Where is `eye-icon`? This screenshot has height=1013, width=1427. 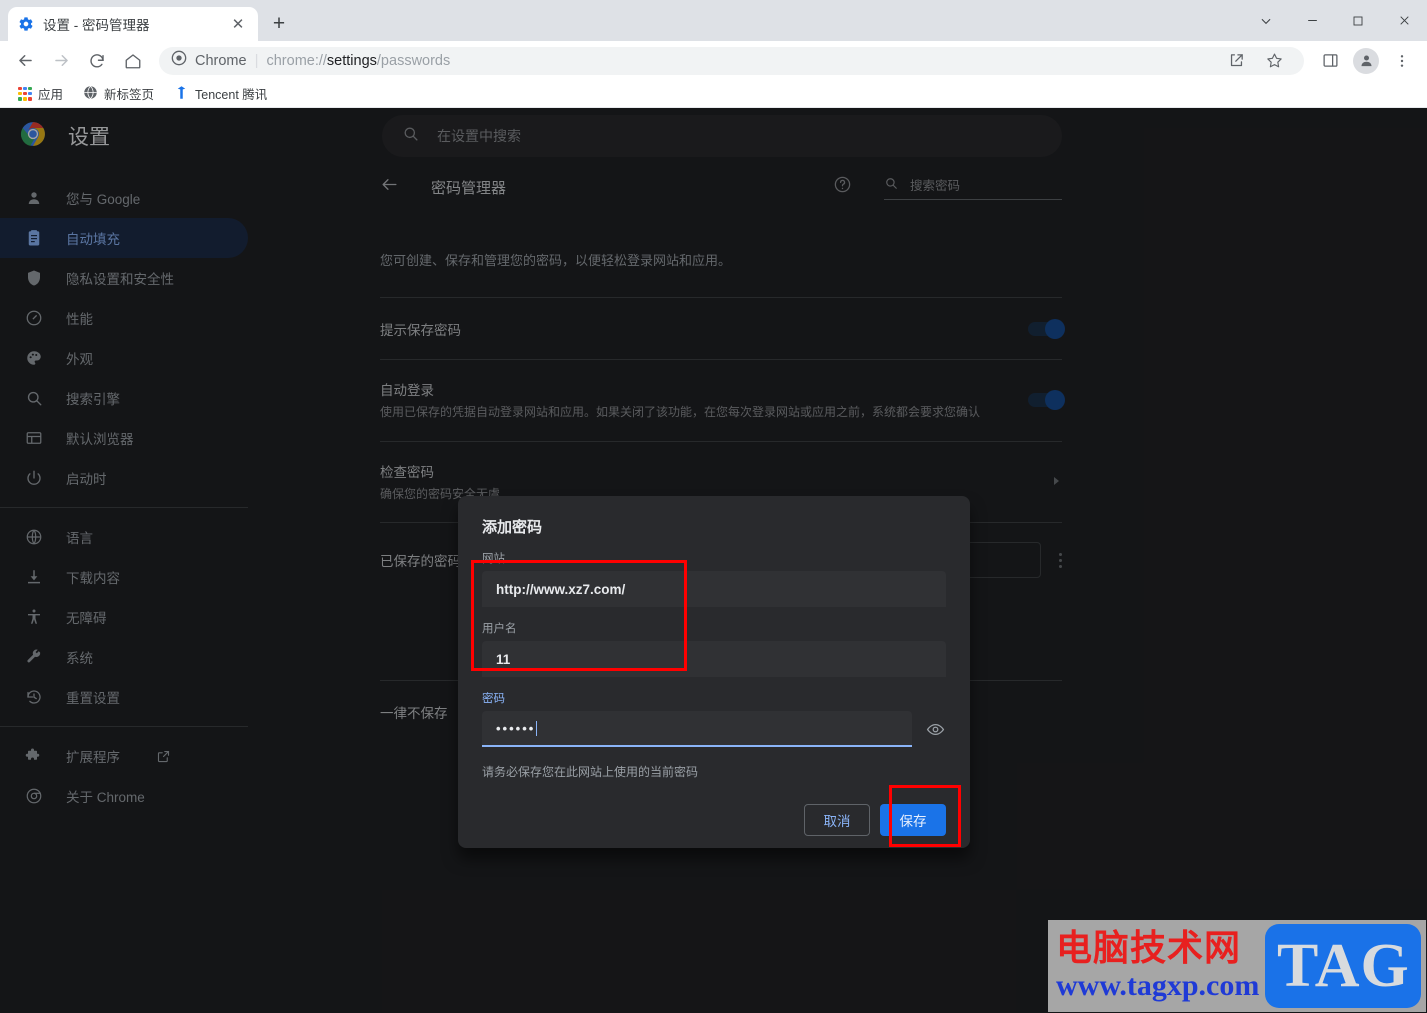
eye-icon is located at coordinates (935, 729).